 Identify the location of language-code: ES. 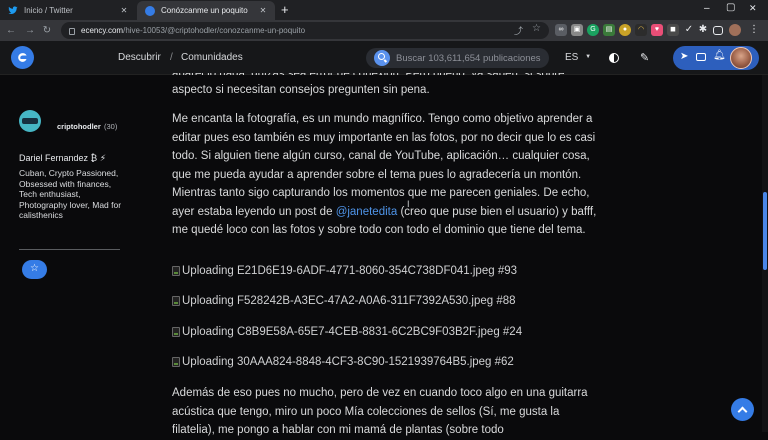
(572, 57).